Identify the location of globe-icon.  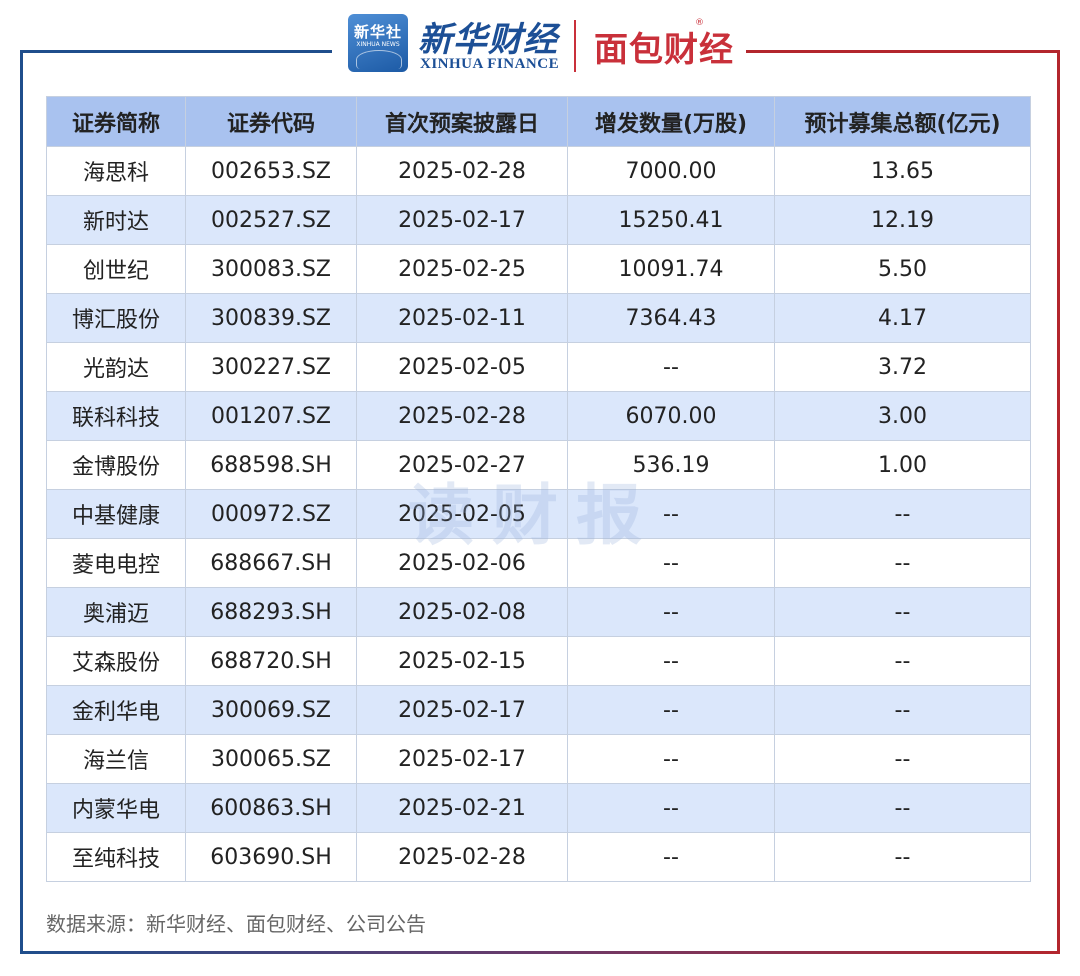
(379, 59).